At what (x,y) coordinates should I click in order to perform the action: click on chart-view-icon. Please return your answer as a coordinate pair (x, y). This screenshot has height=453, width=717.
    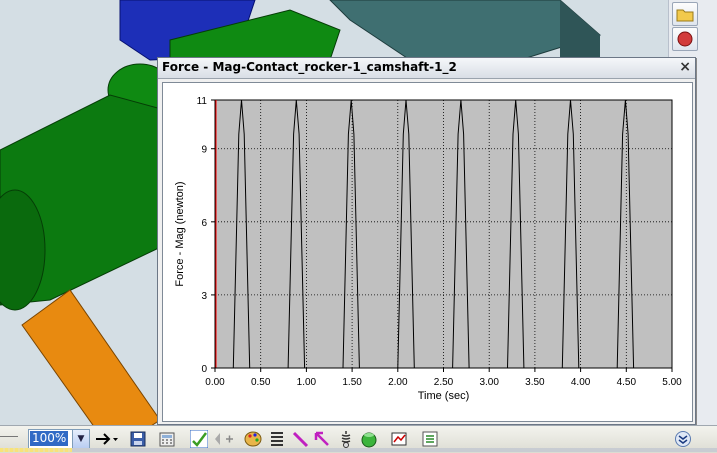
    Looking at the image, I should click on (399, 439).